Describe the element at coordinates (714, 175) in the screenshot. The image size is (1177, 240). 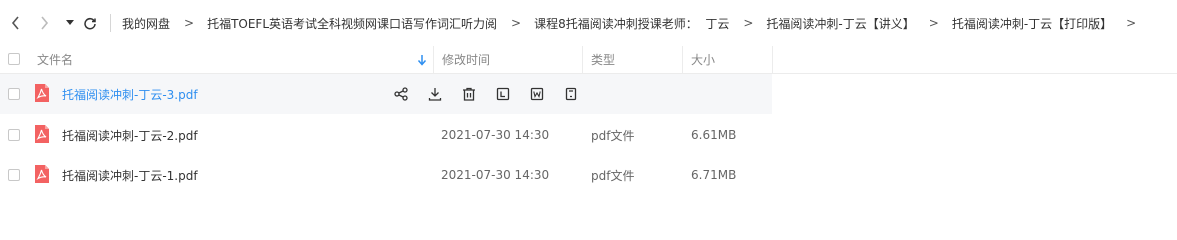
I see `file-size: 6.71MB` at that location.